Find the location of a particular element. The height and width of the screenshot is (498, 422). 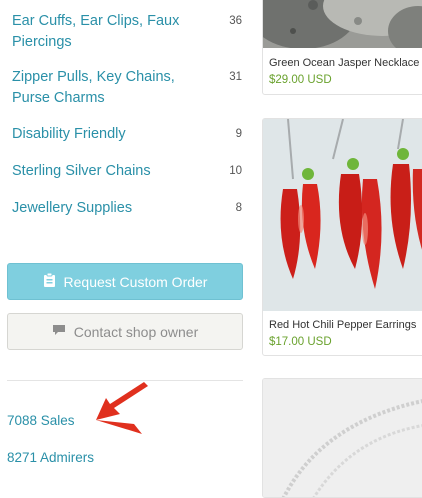

clipboard-icon is located at coordinates (53, 281).